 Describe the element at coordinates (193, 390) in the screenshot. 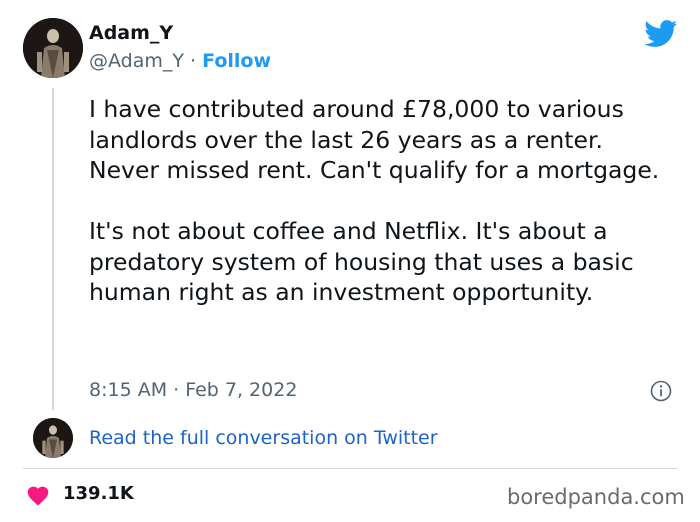

I see `tweet-timestamp: 8:15 AM · Feb 7, 2022` at that location.